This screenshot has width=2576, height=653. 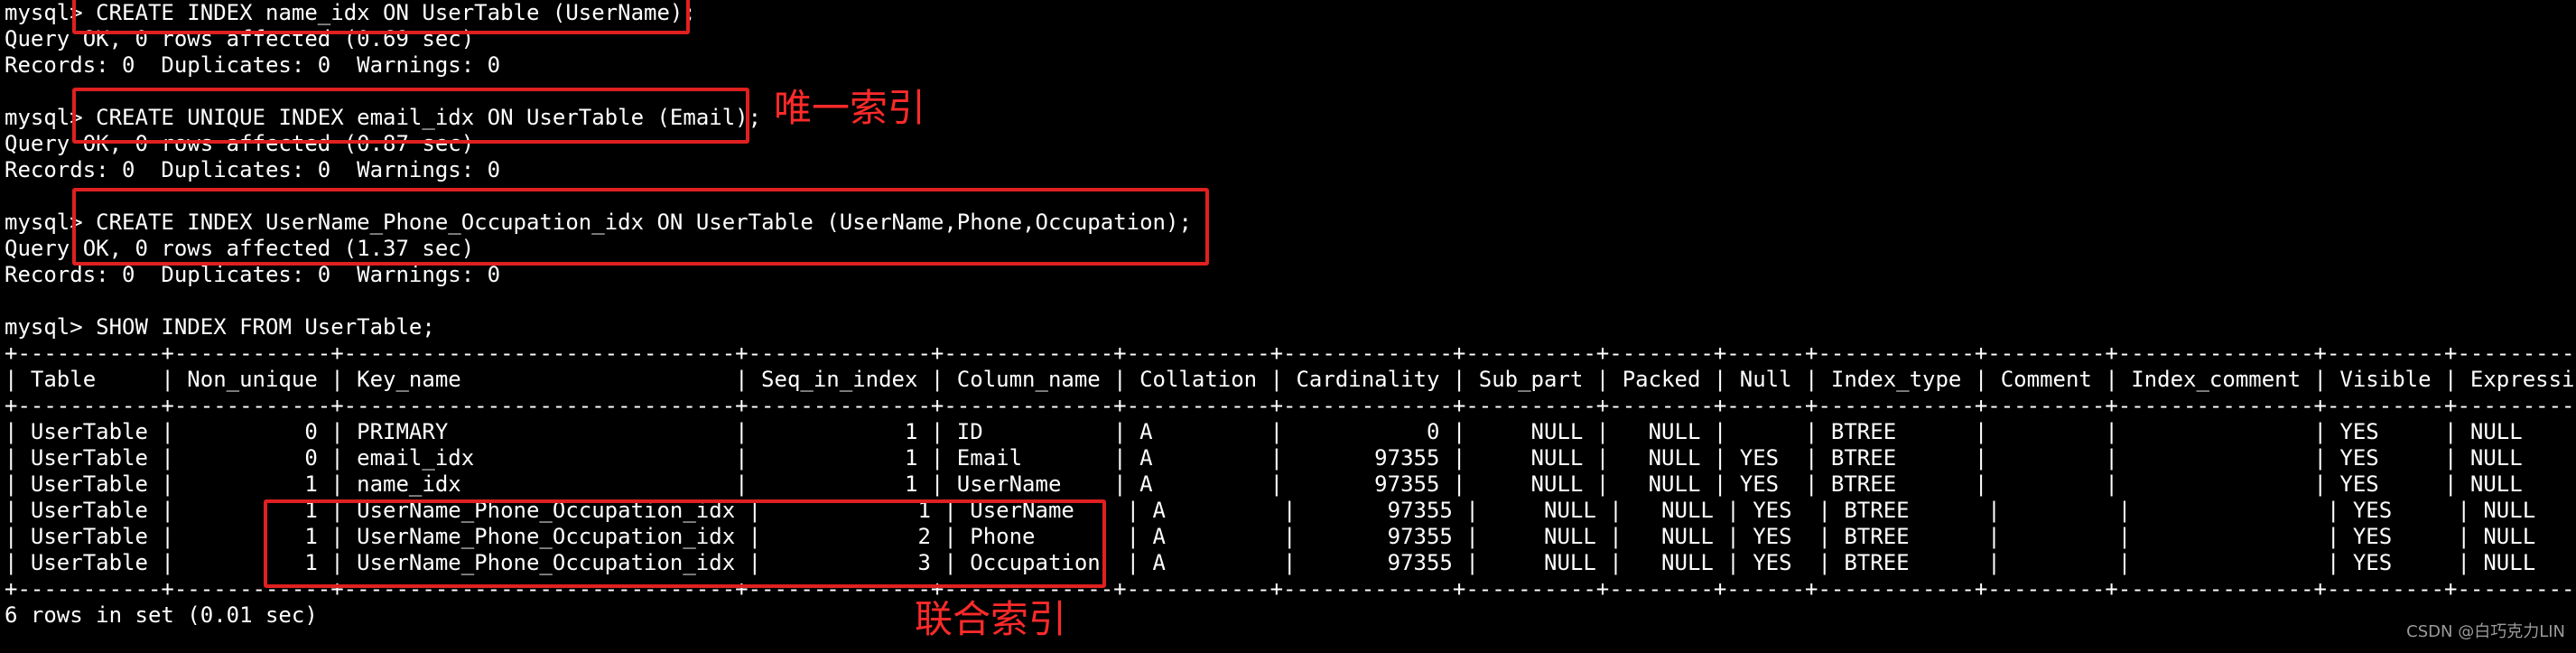 I want to click on annotation-composite-index: 联合索引, so click(x=991, y=619).